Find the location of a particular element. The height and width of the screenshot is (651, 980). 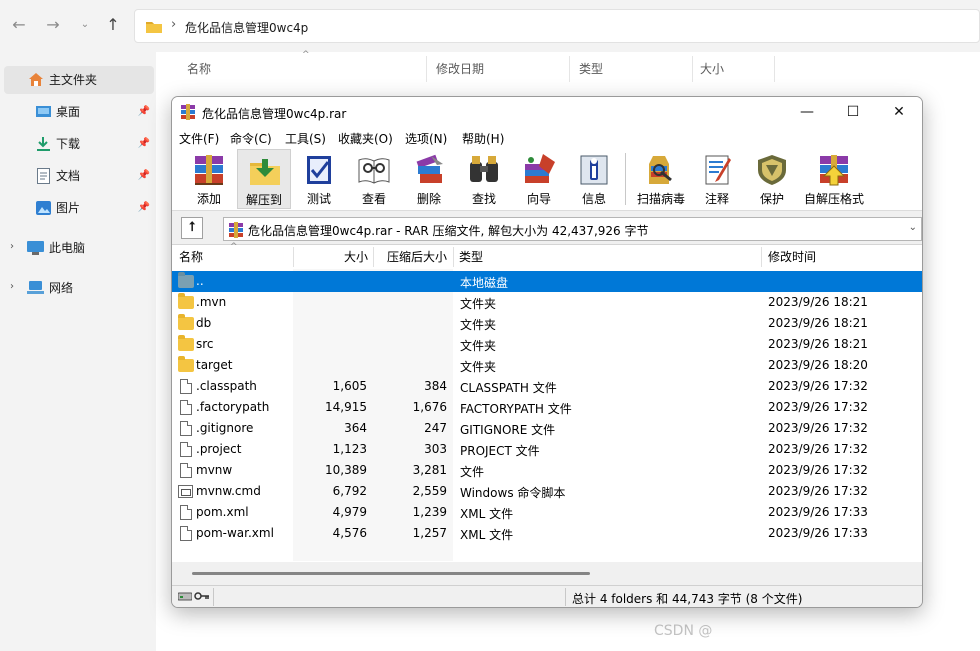

menu-commands: 命令(C) is located at coordinates (251, 138).